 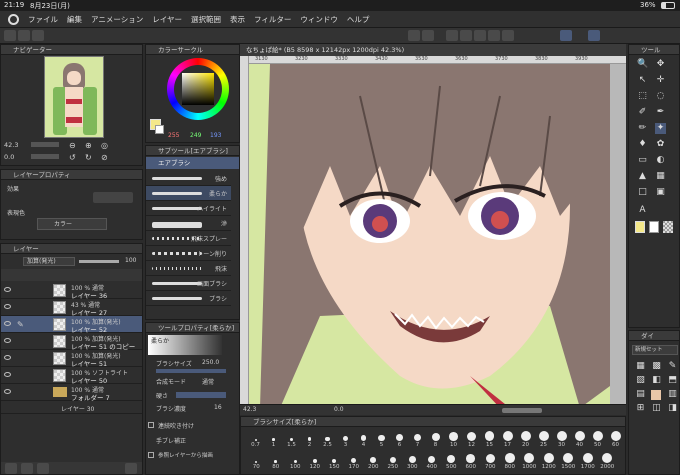 I want to click on canvas-scrollbar, so click(x=522, y=410).